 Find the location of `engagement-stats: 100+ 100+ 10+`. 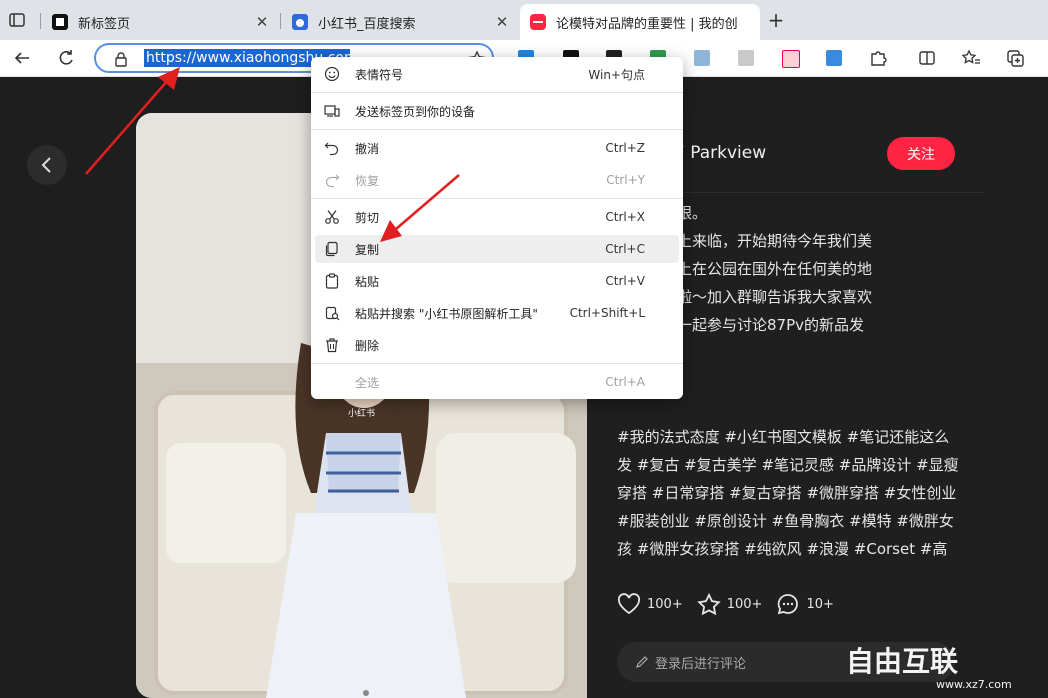

engagement-stats: 100+ 100+ 10+ is located at coordinates (732, 604).